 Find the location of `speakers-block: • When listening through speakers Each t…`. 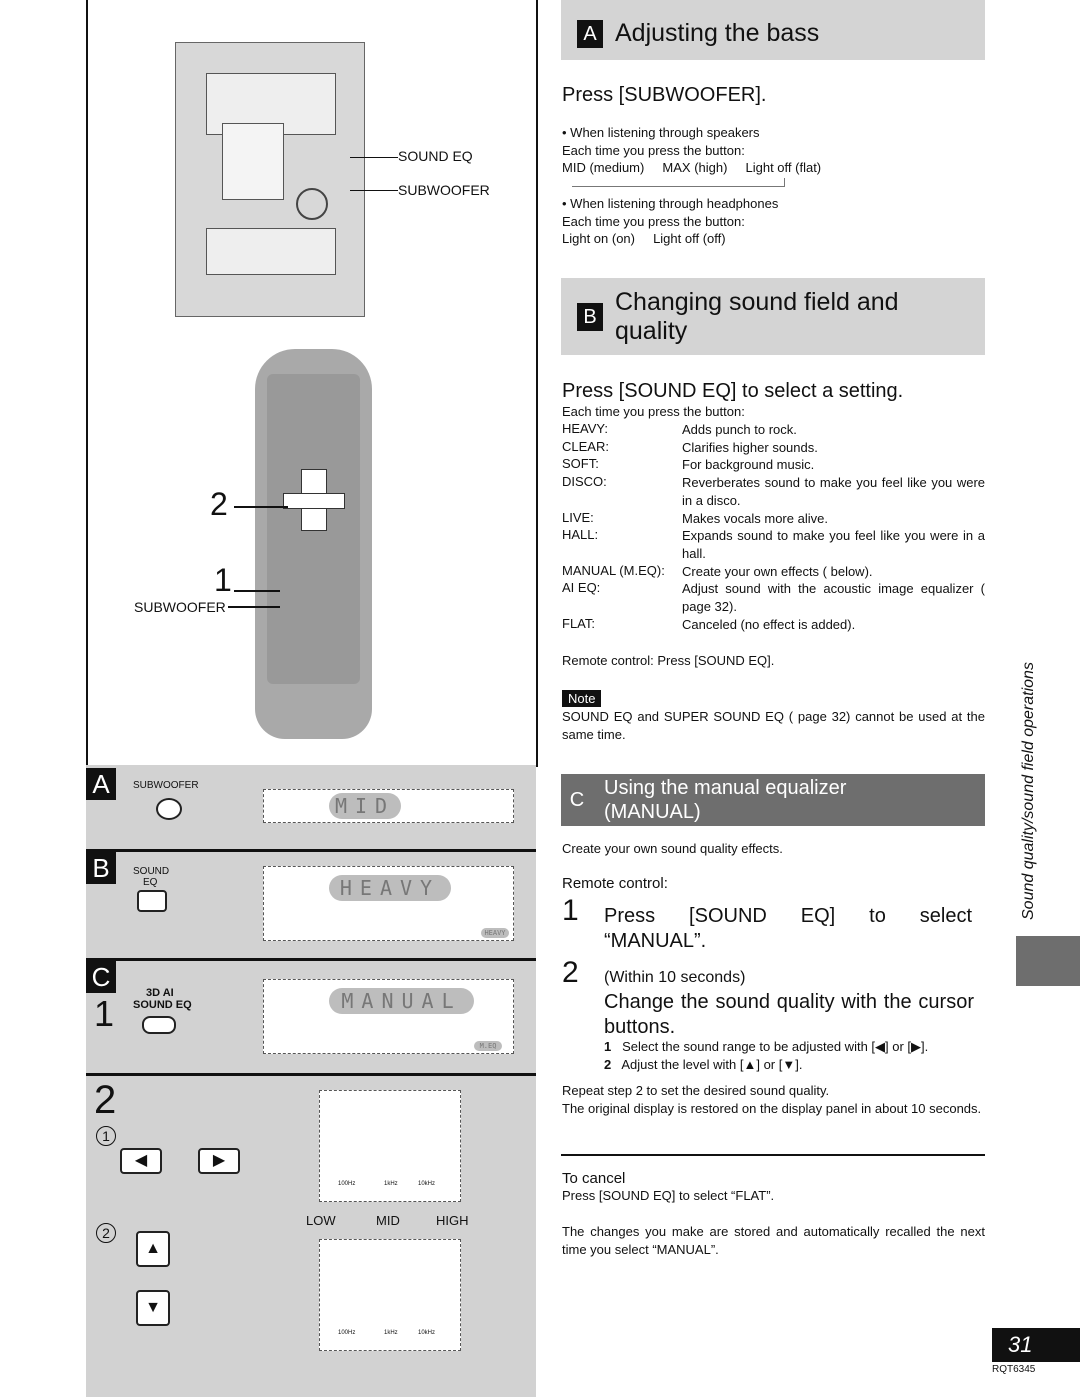

speakers-block: • When listening through speakers Each t… is located at coordinates (691, 150).